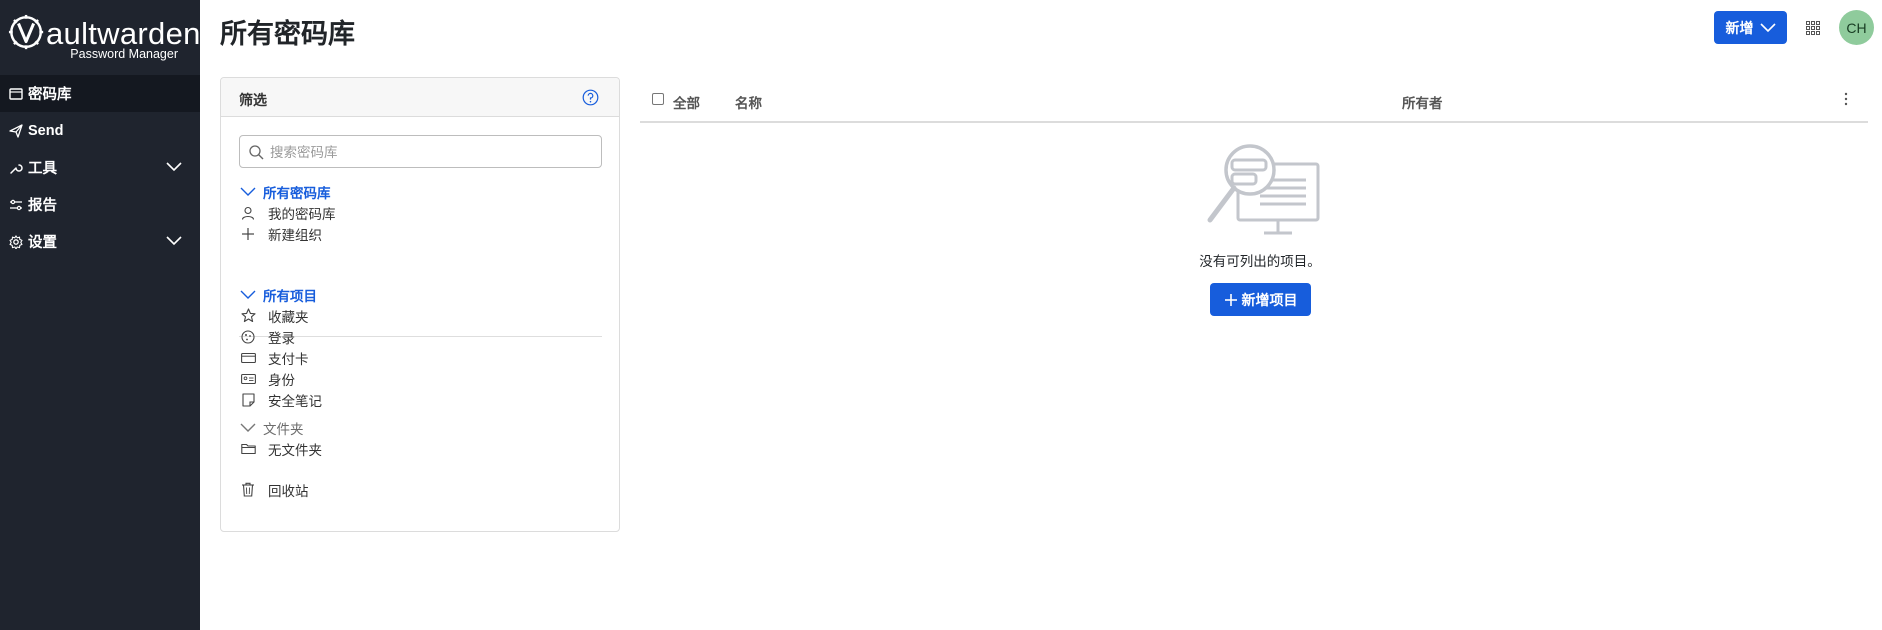 The width and height of the screenshot is (1882, 630). I want to click on filter-item-my-vault: 我的密码库, so click(287, 212).